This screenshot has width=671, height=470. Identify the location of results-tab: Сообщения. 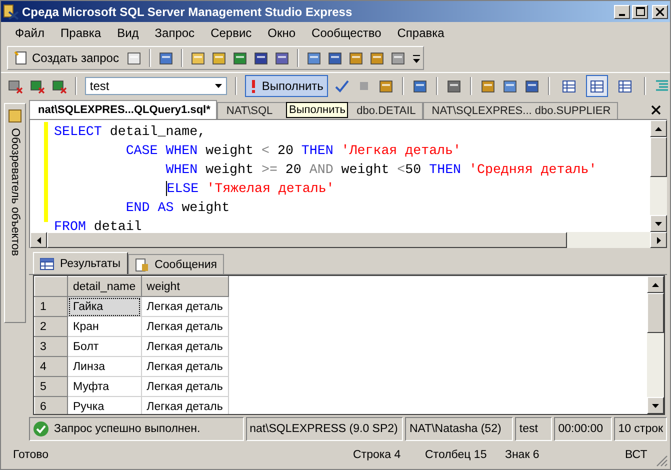
(176, 264).